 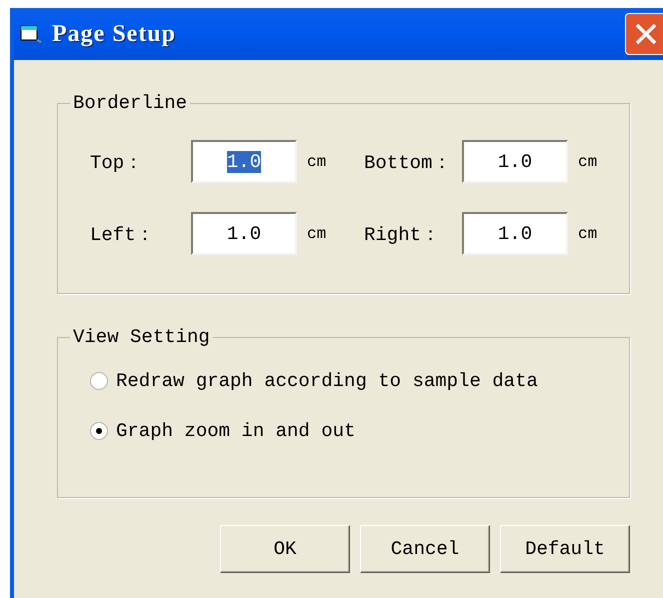 I want to click on group-title: View Setting, so click(x=141, y=337).